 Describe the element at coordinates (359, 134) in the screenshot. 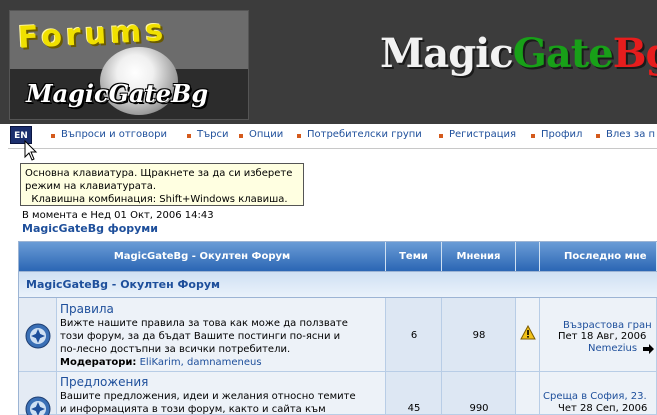

I see `nav-usergroups: Потребителски групи` at that location.